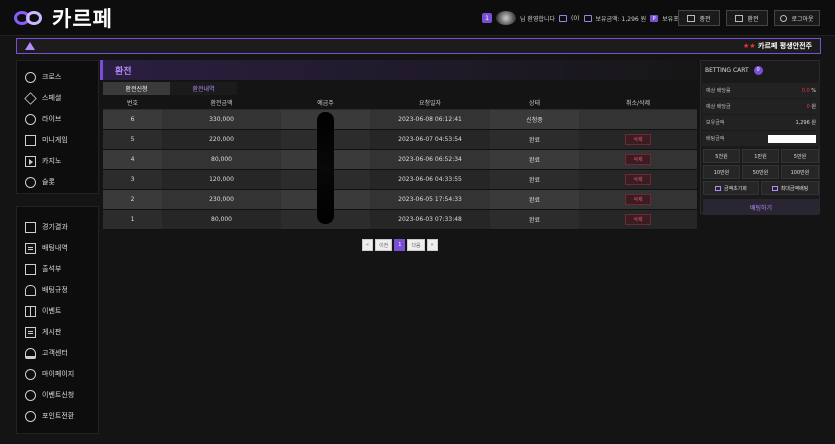 The image size is (835, 444). Describe the element at coordinates (418, 46) in the screenshot. I see `notice-bar: ★★ 카르페 평생안전주` at that location.